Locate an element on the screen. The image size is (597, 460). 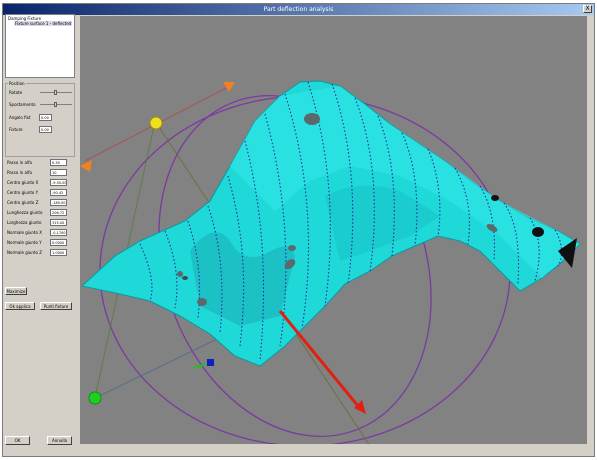
param-label: Larghezza giunto is located at coordinates (24, 222).